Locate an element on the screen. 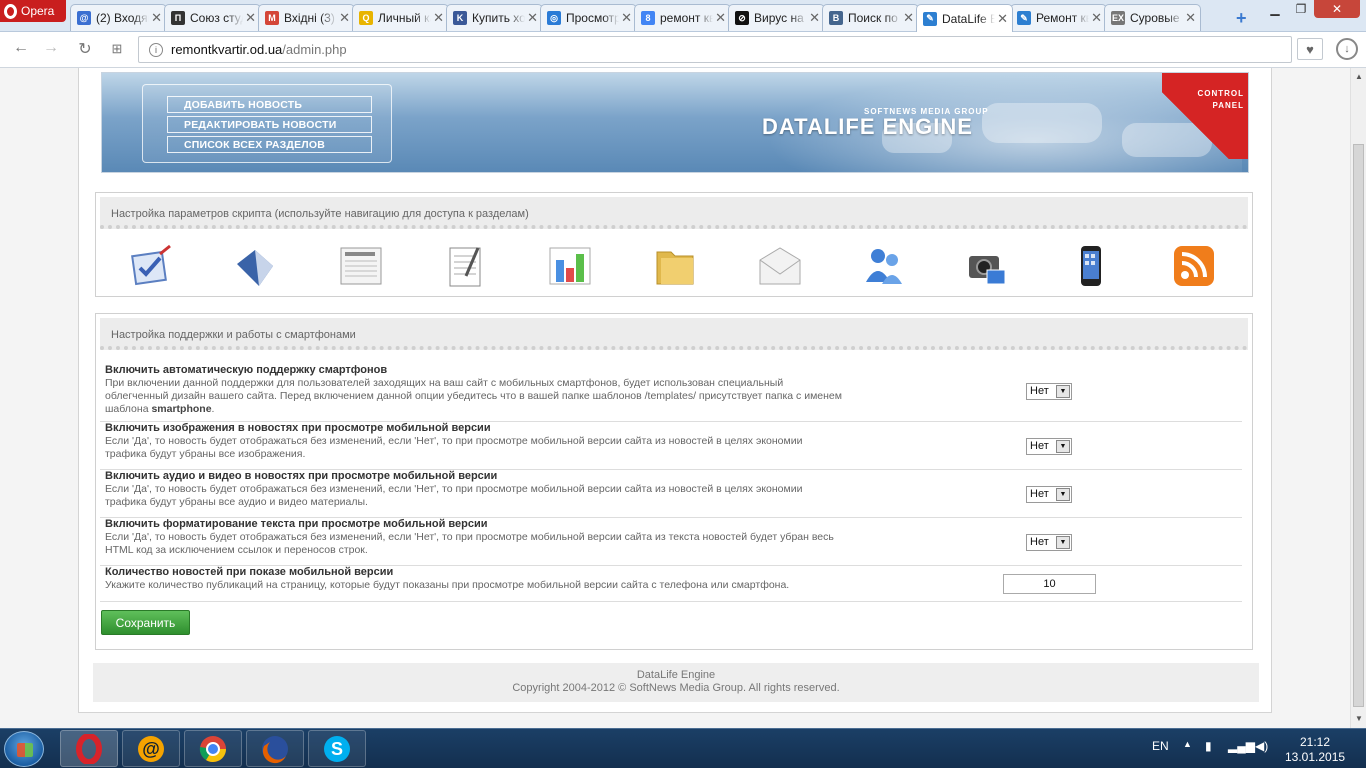 This screenshot has width=1366, height=768. phone-icon is located at coordinates (1091, 266).